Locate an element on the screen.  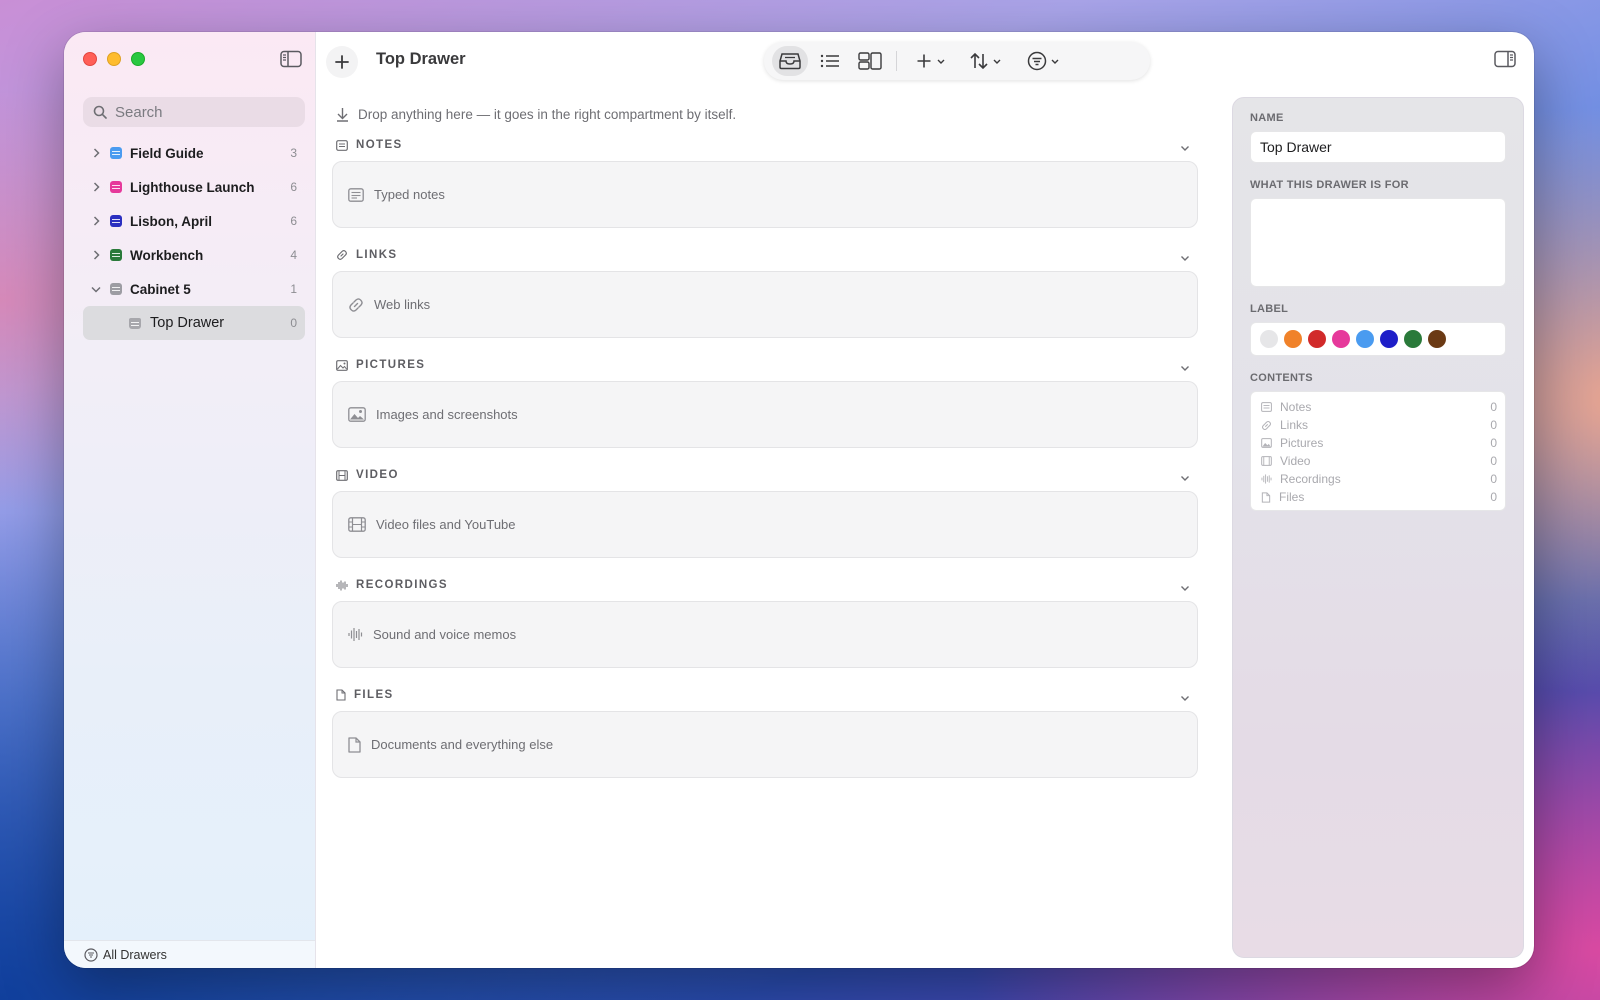
pictures-section: PICTURES Images and screenshots is located at coordinates (765, 400).